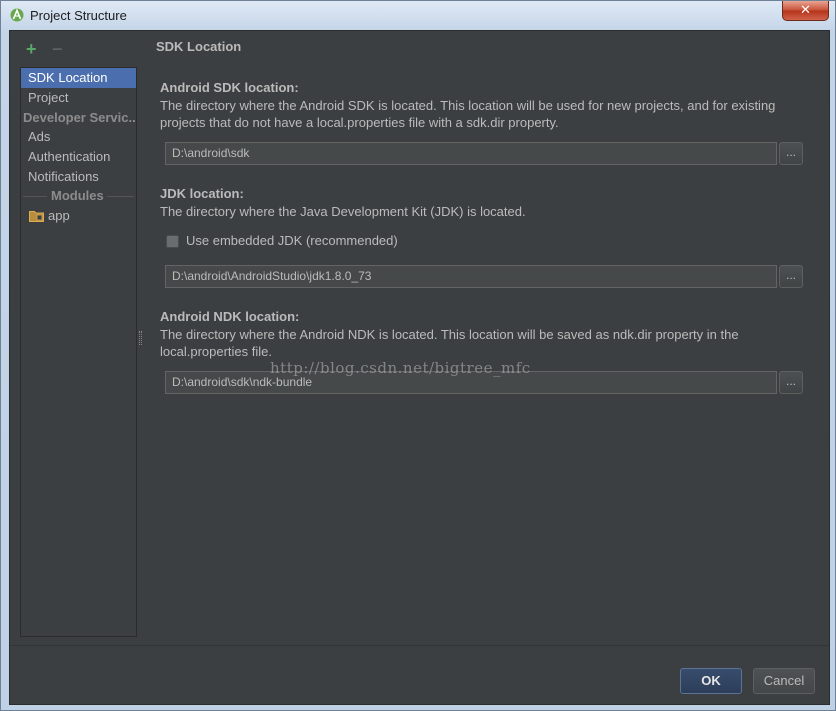  Describe the element at coordinates (711, 681) in the screenshot. I see `ok-button: OK` at that location.